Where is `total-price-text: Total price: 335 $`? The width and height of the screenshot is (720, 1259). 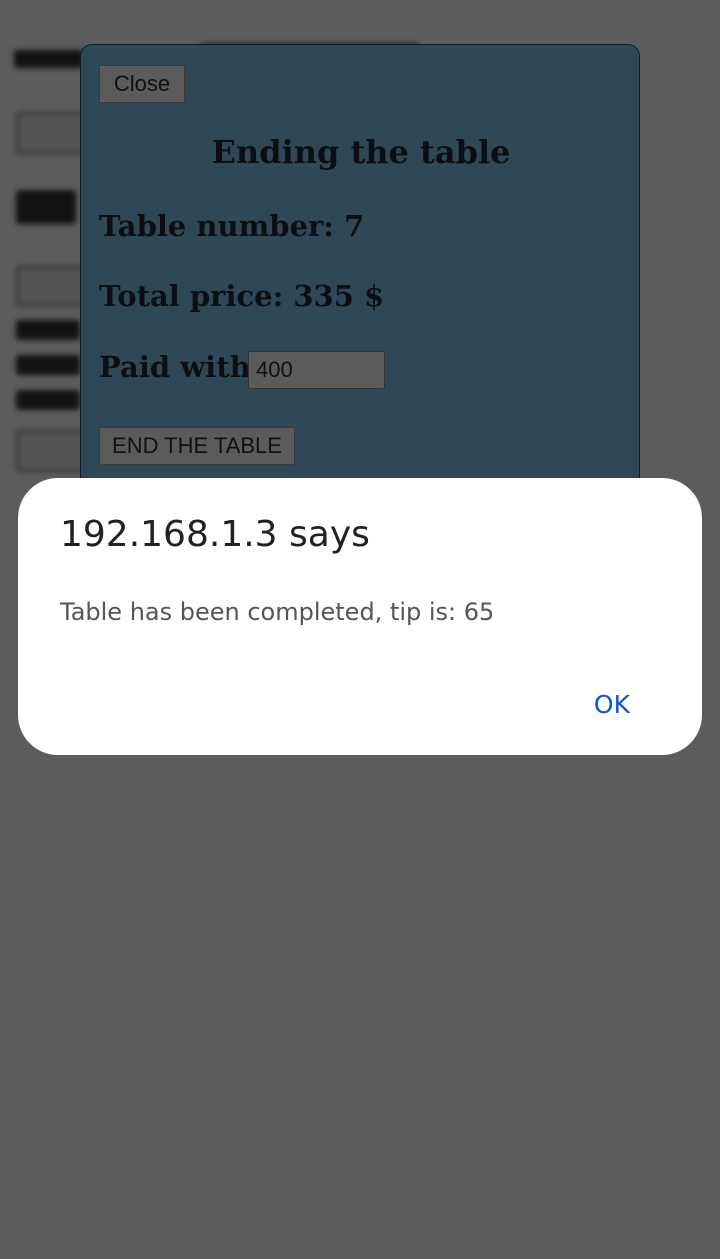
total-price-text: Total price: 335 $ is located at coordinates (242, 296).